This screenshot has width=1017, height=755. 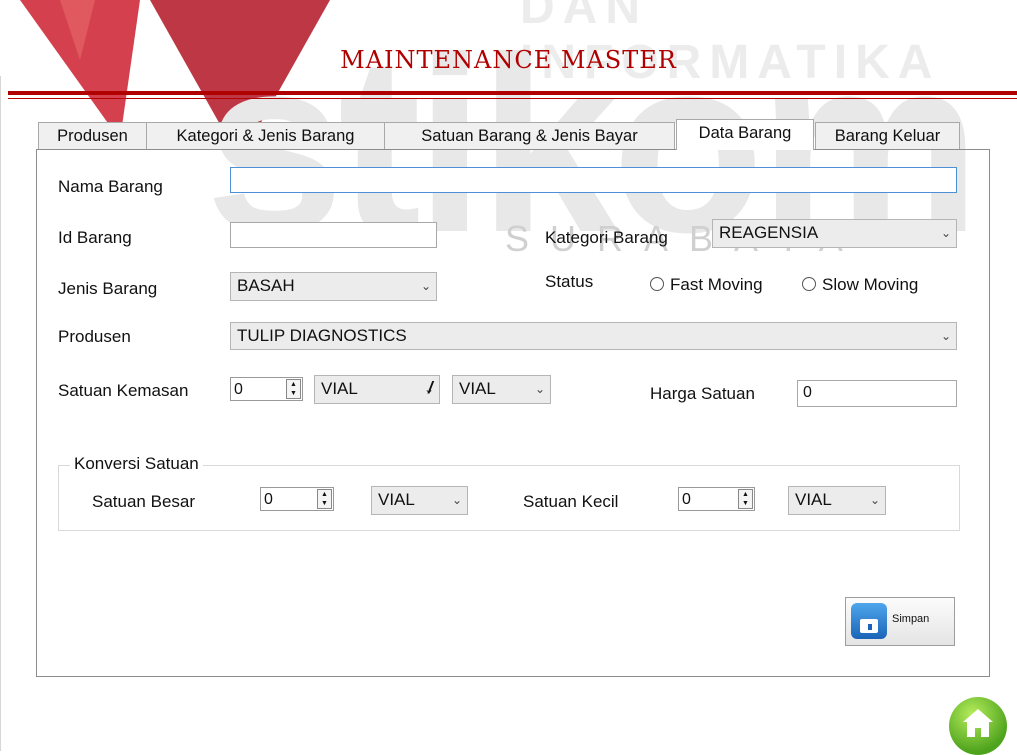 What do you see at coordinates (529, 135) in the screenshot?
I see `tab-satuan-barang-jenis-bayar: Satuan Barang & Jenis Bayar` at bounding box center [529, 135].